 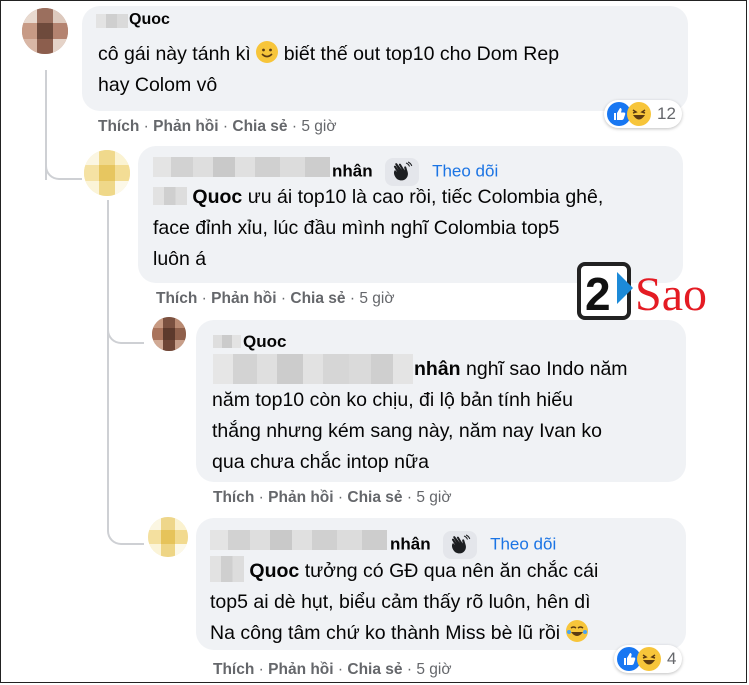 What do you see at coordinates (174, 54) in the screenshot?
I see `comment-text-part: cô gái này tánh kì` at bounding box center [174, 54].